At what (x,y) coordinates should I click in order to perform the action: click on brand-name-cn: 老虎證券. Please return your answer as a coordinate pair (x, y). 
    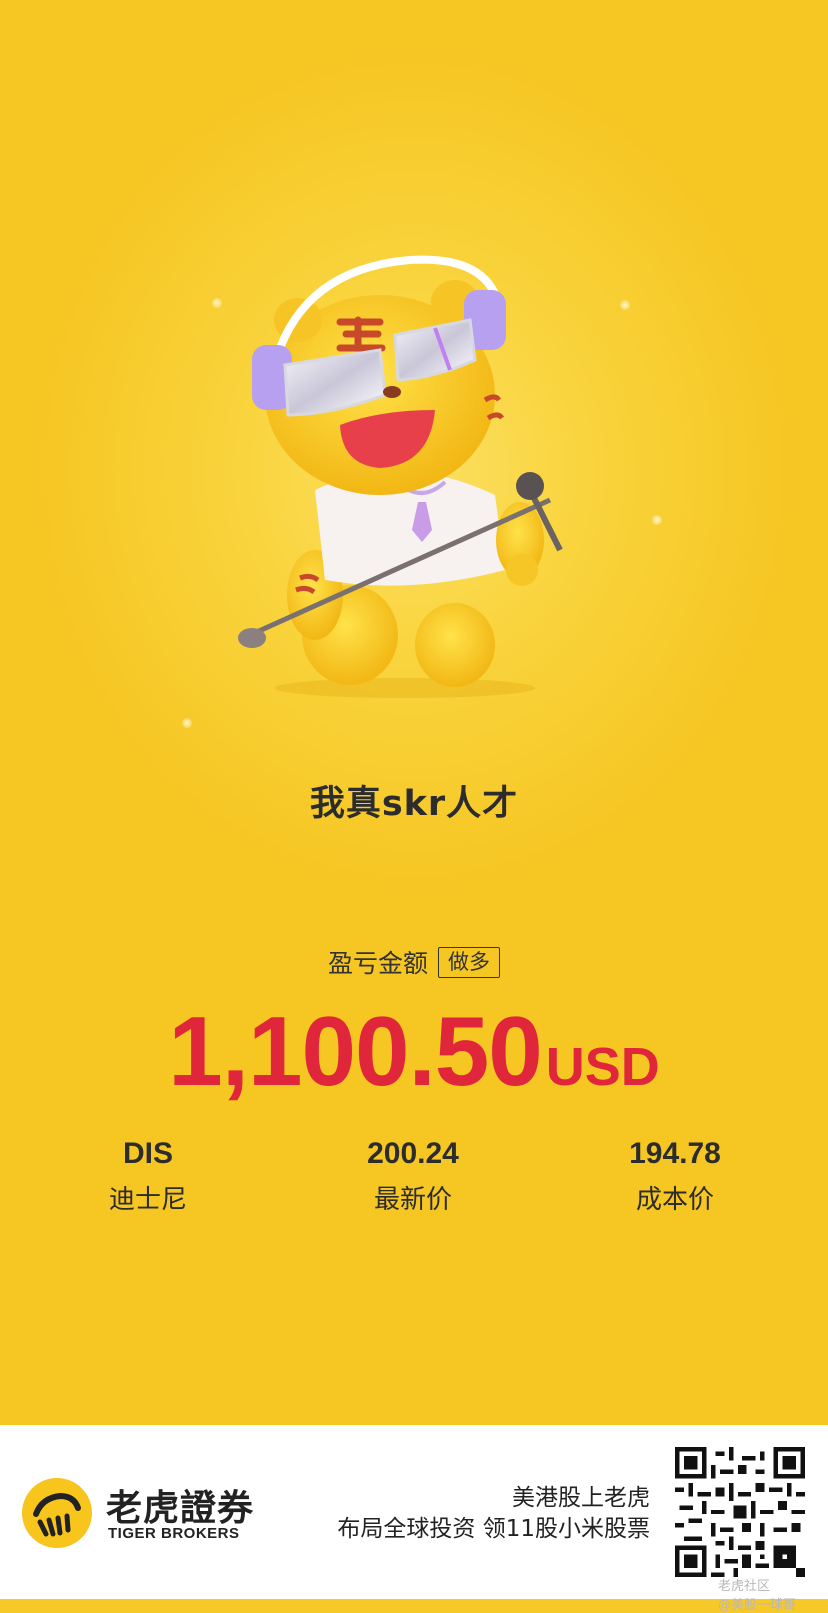
    Looking at the image, I should click on (180, 1508).